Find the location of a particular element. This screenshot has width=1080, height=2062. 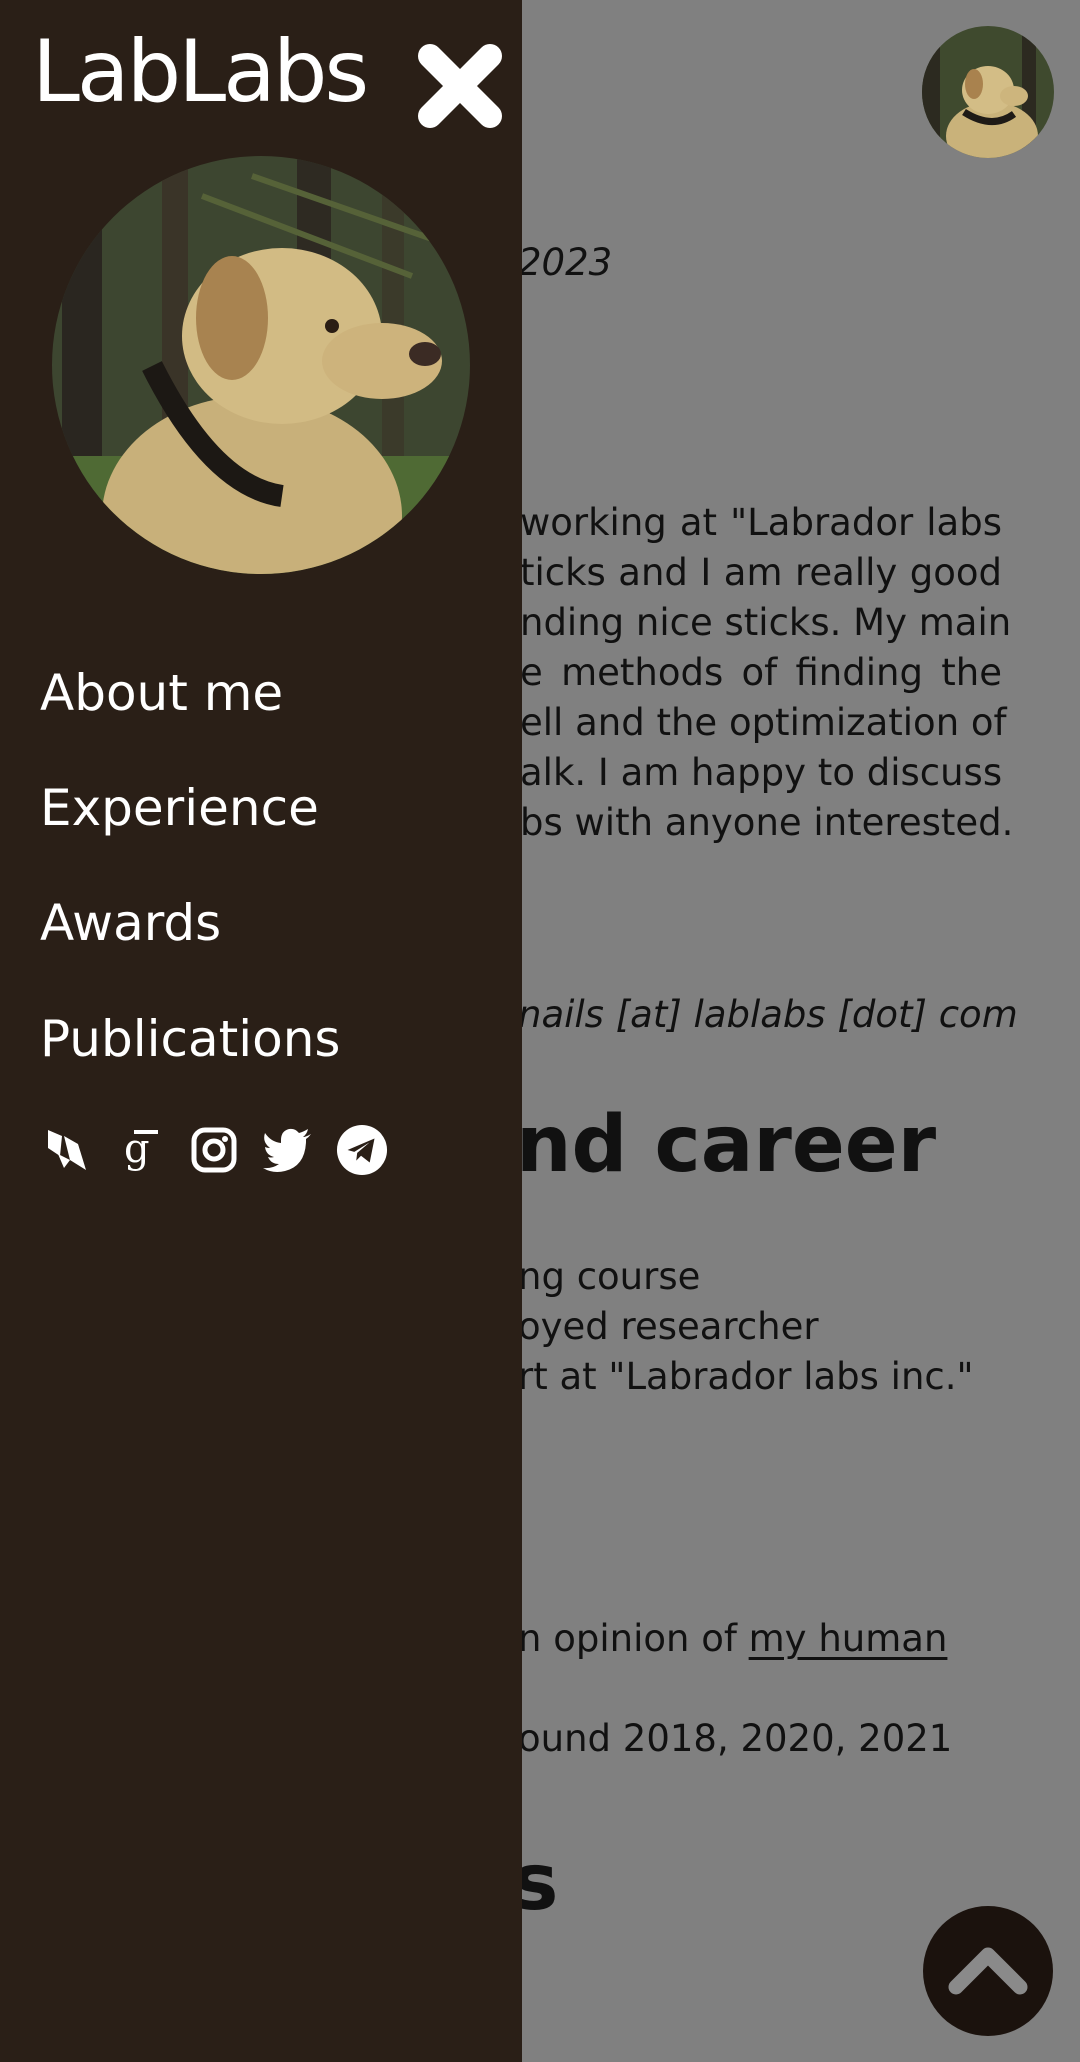

bio-line: bs with anyone interested. is located at coordinates (767, 822).